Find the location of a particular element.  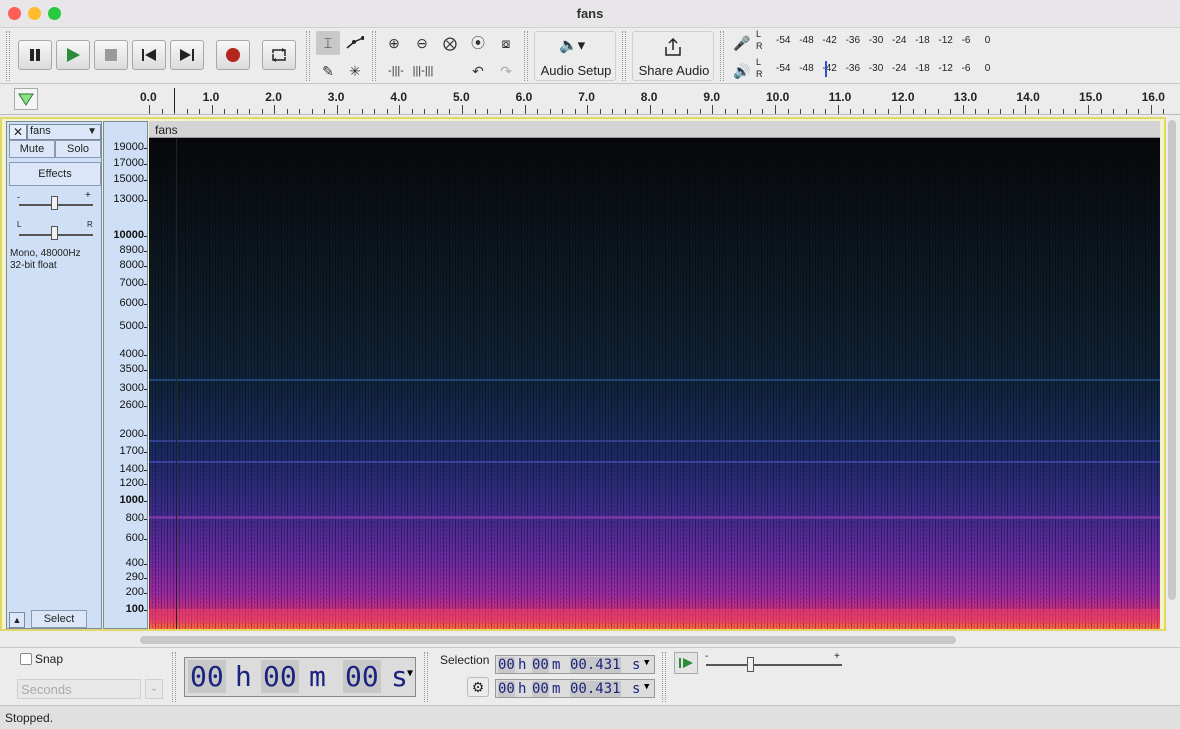

pan-slider-thumb is located at coordinates (54, 233).